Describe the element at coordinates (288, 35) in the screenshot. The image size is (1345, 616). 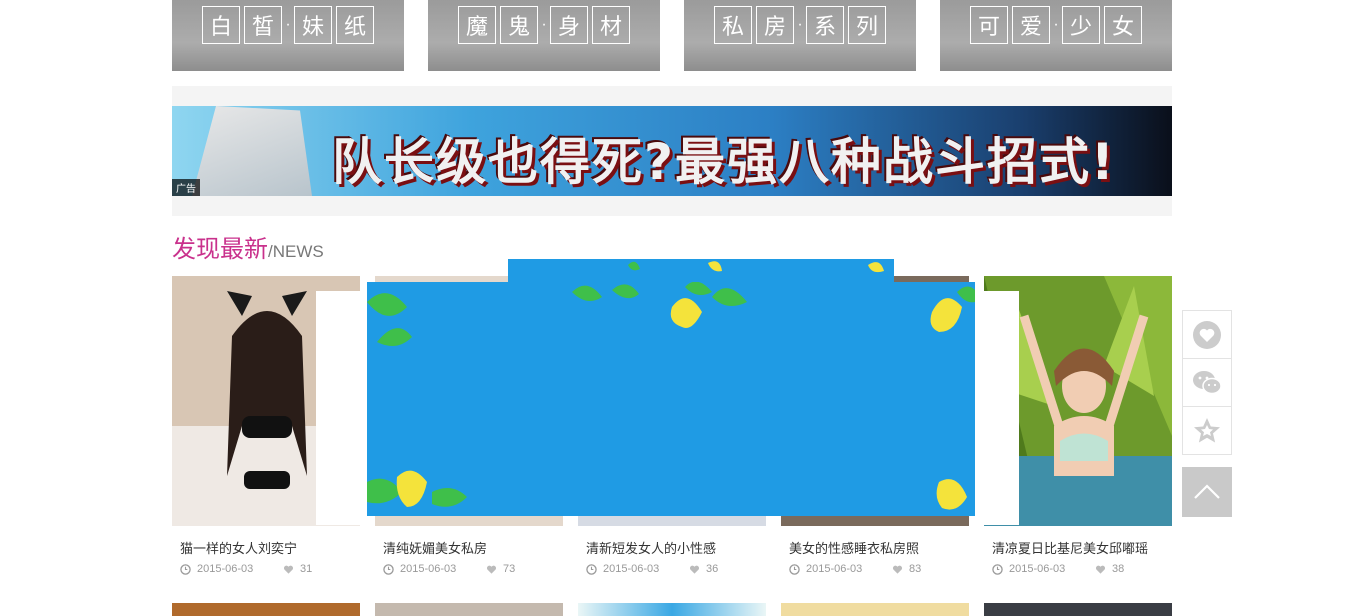
I see `category-fair-skin: 白 皙 · 妹 纸` at that location.